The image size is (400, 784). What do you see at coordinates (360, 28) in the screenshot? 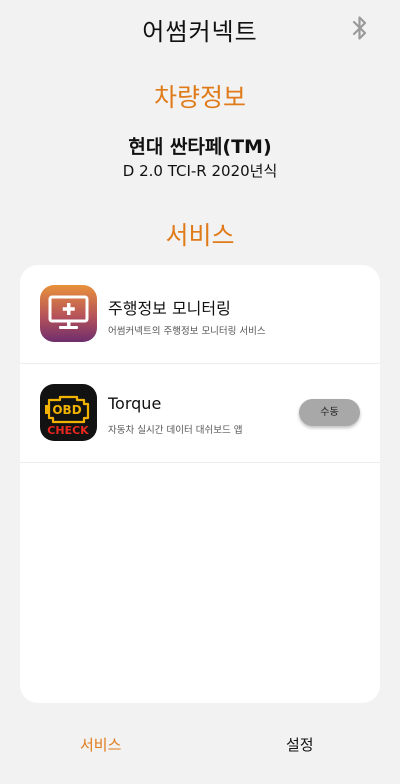
I see `bluetooth-icon` at bounding box center [360, 28].